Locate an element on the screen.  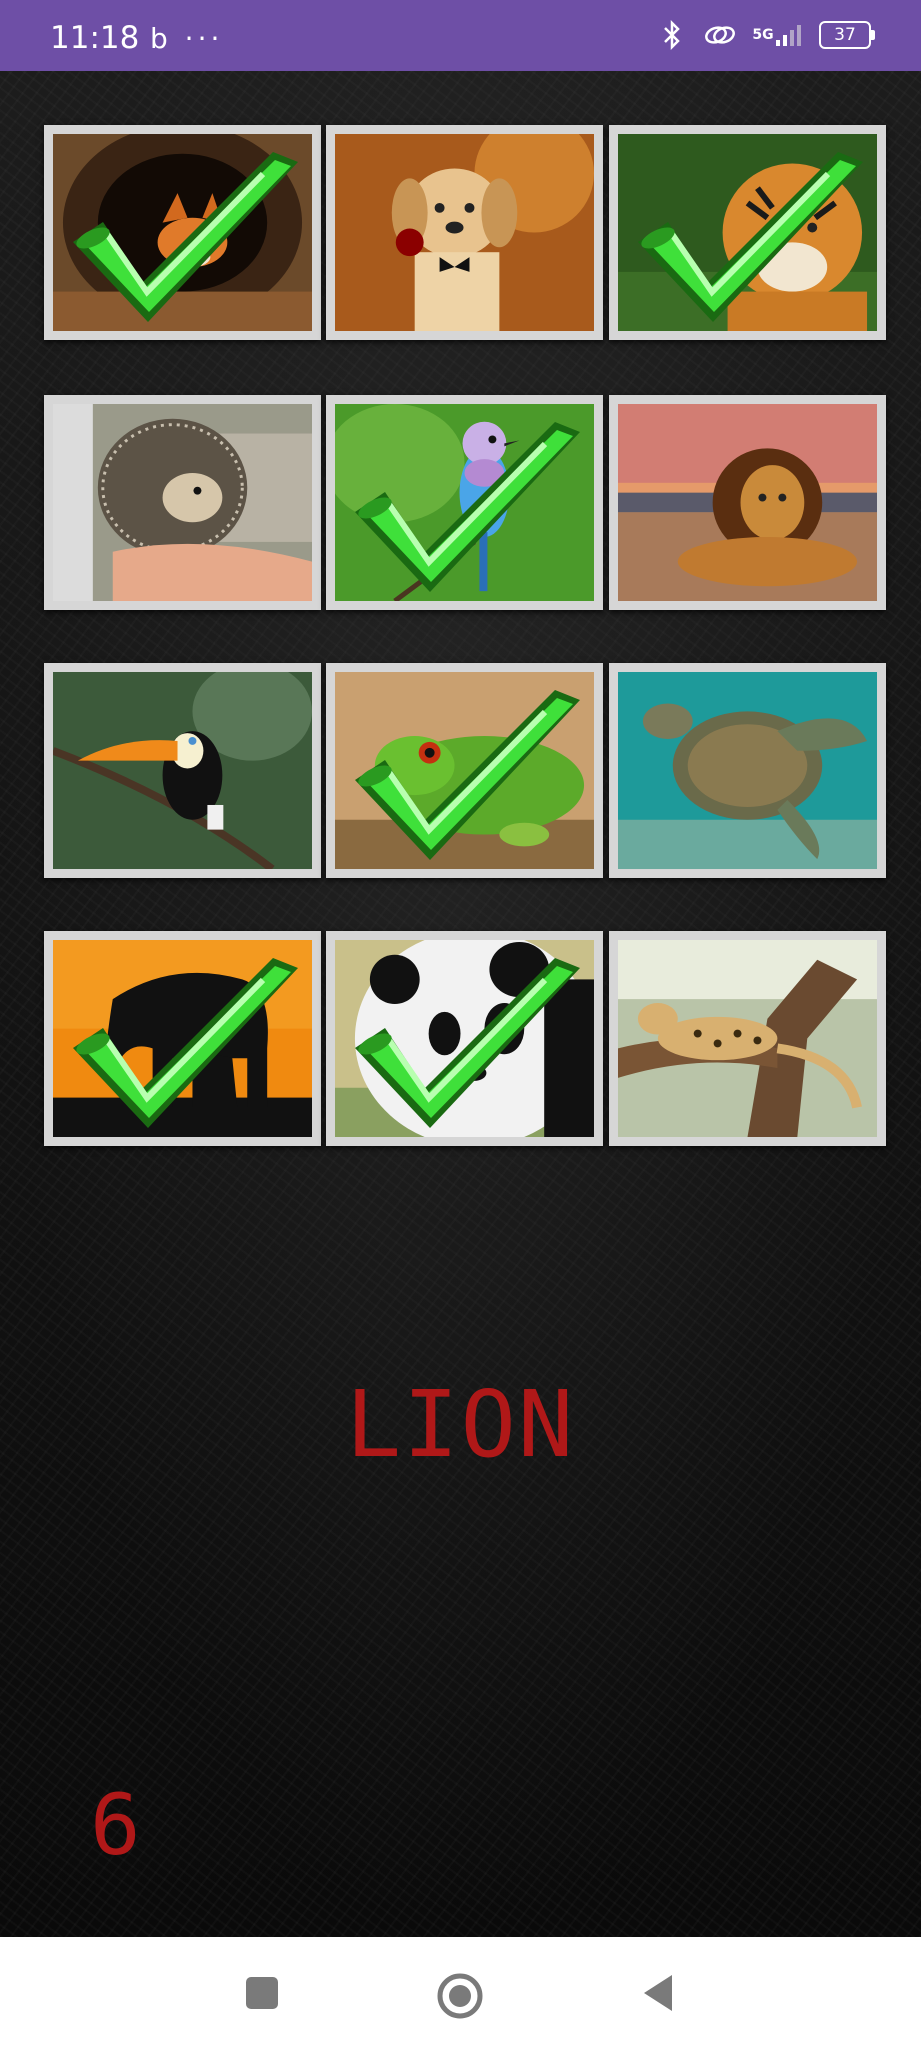
bluetooth-icon is located at coordinates (672, 35).